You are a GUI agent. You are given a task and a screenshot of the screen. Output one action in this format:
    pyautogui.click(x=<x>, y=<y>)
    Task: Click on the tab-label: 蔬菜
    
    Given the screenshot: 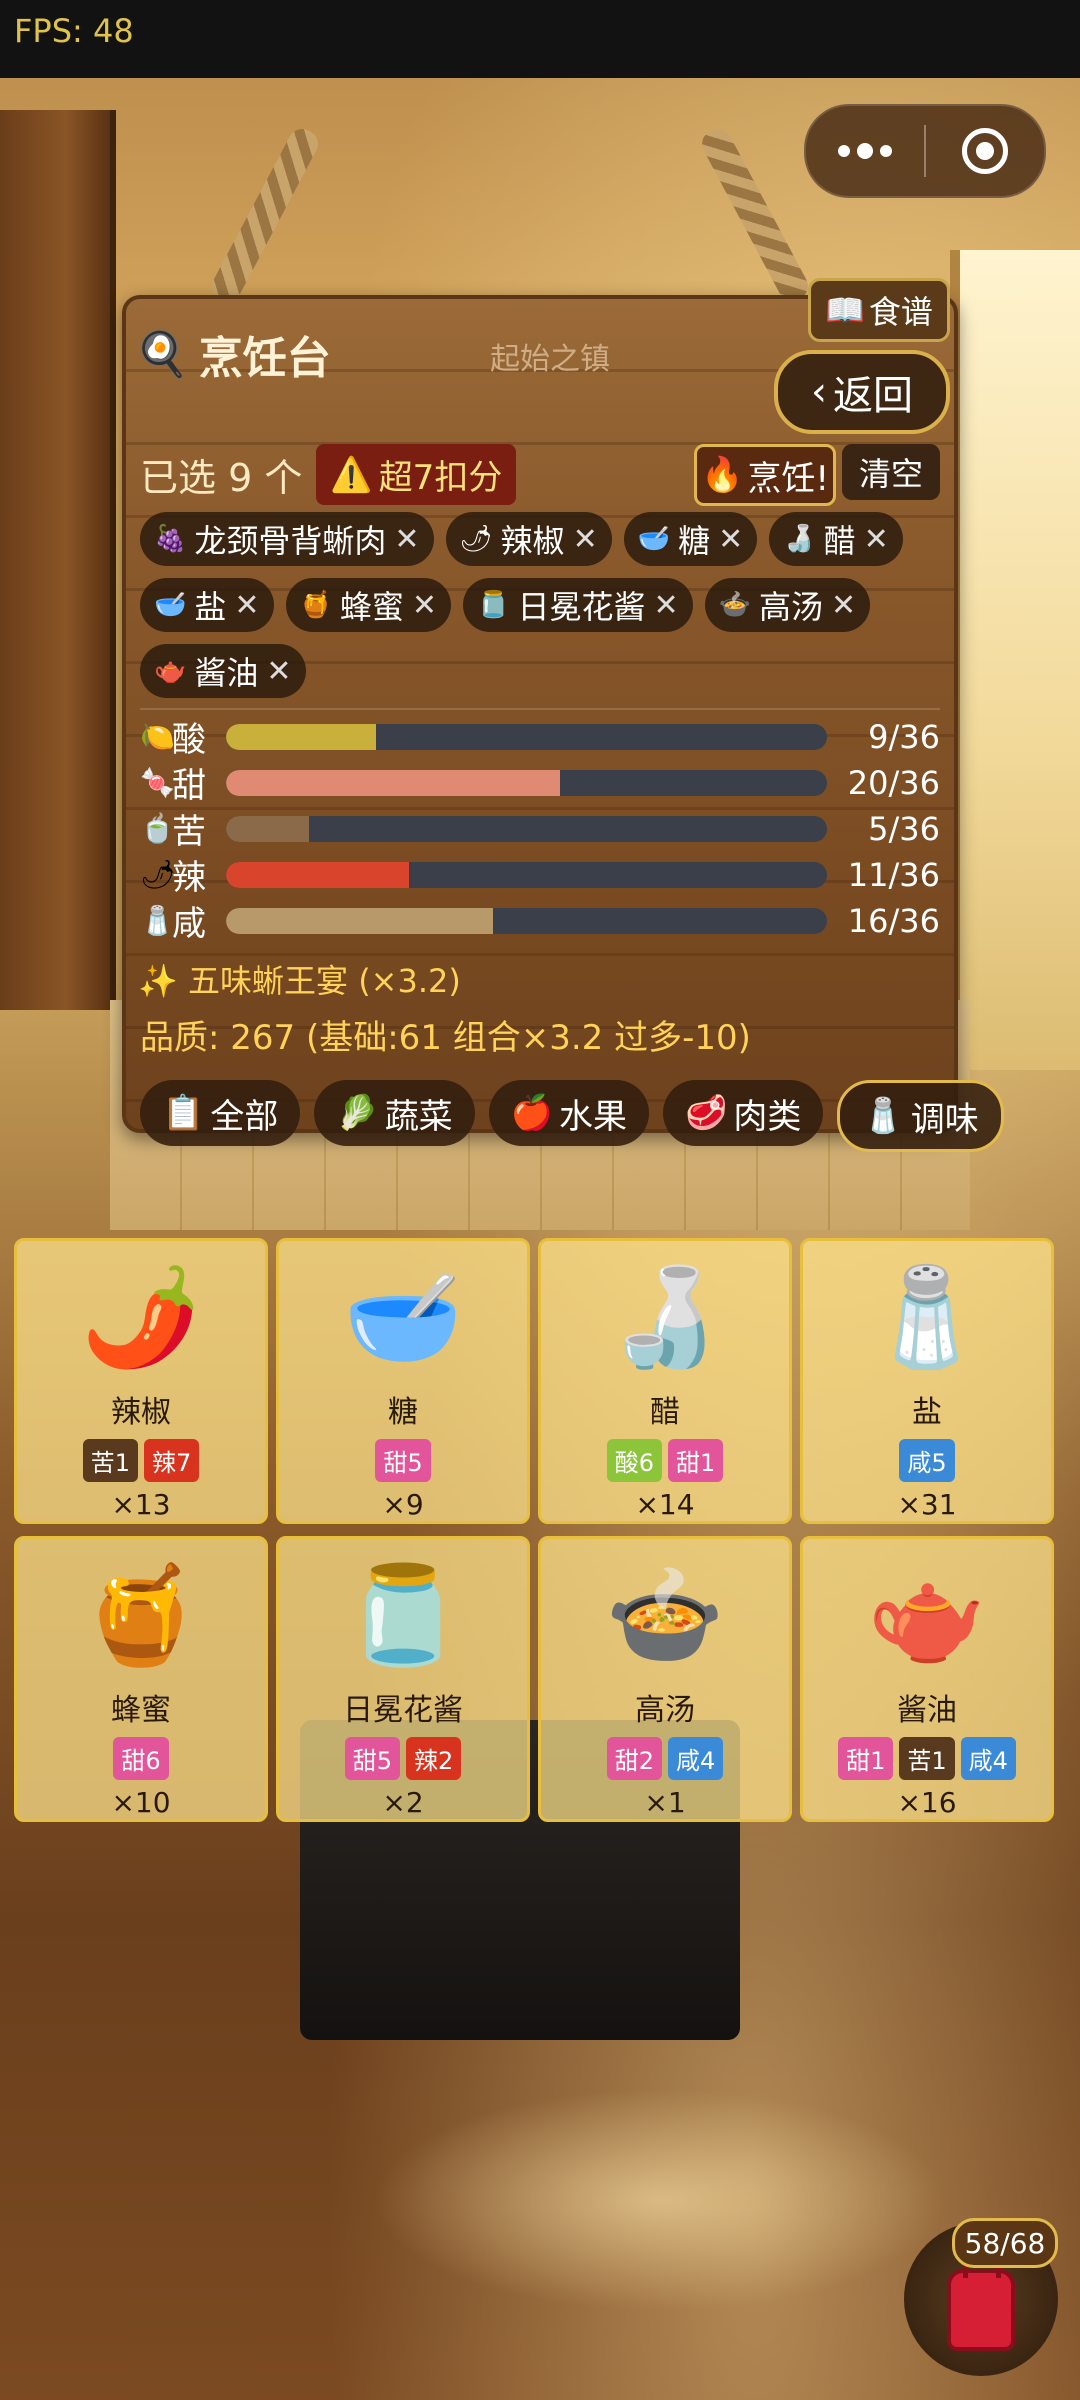 What is the action you would take?
    pyautogui.click(x=418, y=1116)
    